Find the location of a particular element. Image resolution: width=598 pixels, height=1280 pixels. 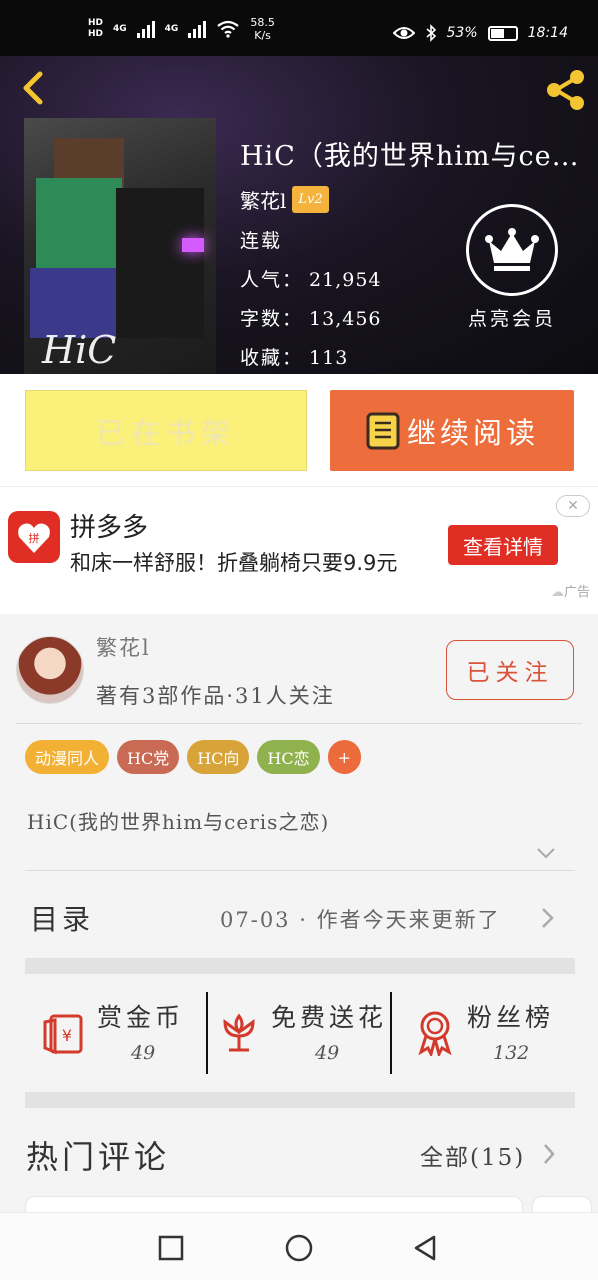

ad-brand: 拼多多 is located at coordinates (109, 528).